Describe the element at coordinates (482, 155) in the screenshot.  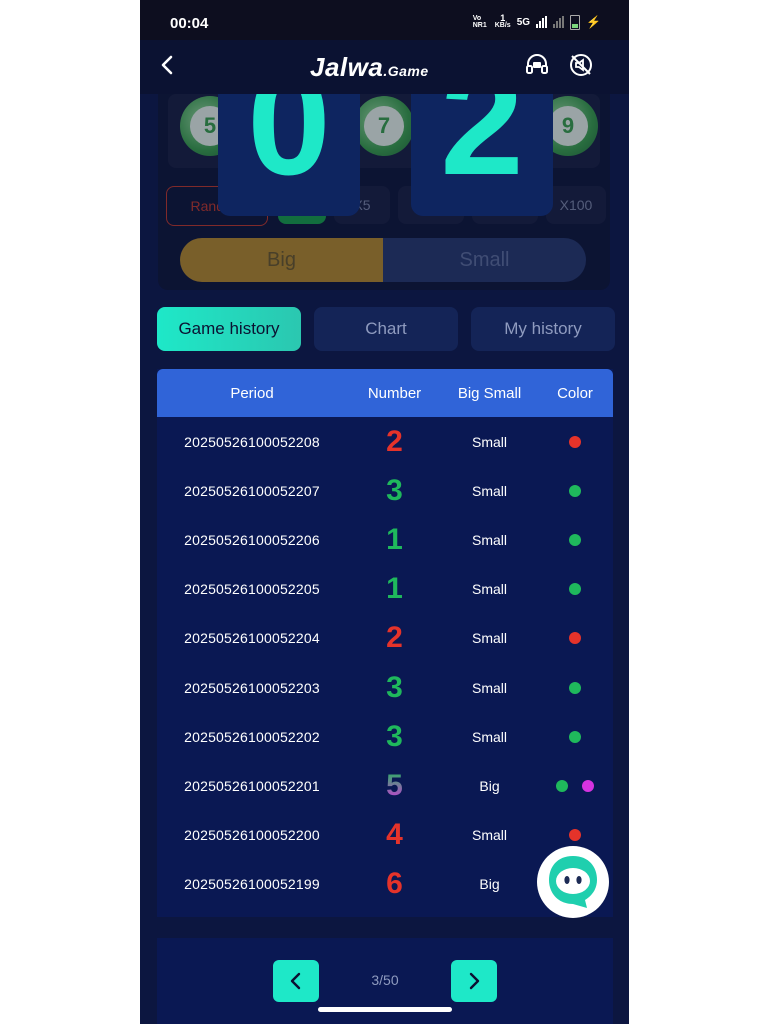
I see `result-digit-card: 2` at that location.